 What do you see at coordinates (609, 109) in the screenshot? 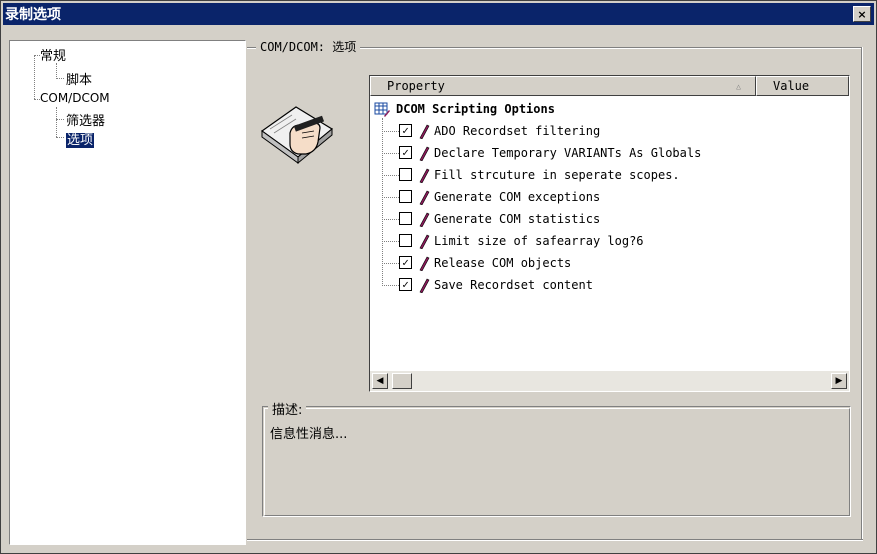
I see `grid-root-row: DCOM Scripting Options` at bounding box center [609, 109].